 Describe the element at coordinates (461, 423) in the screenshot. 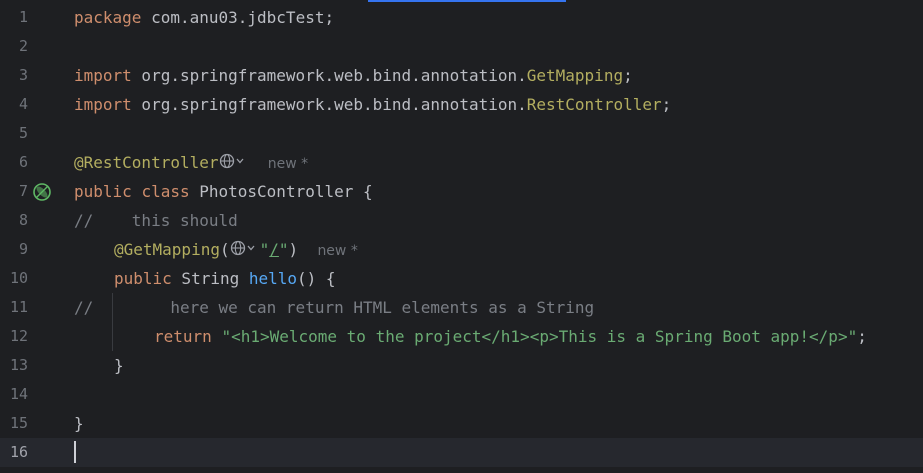

I see `code-line-15: 15 }` at that location.